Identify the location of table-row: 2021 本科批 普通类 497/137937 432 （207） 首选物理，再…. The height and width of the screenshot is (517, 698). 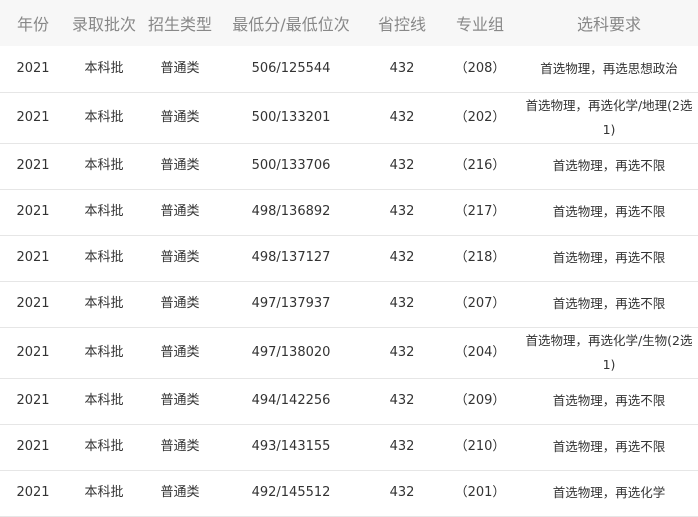
(349, 304).